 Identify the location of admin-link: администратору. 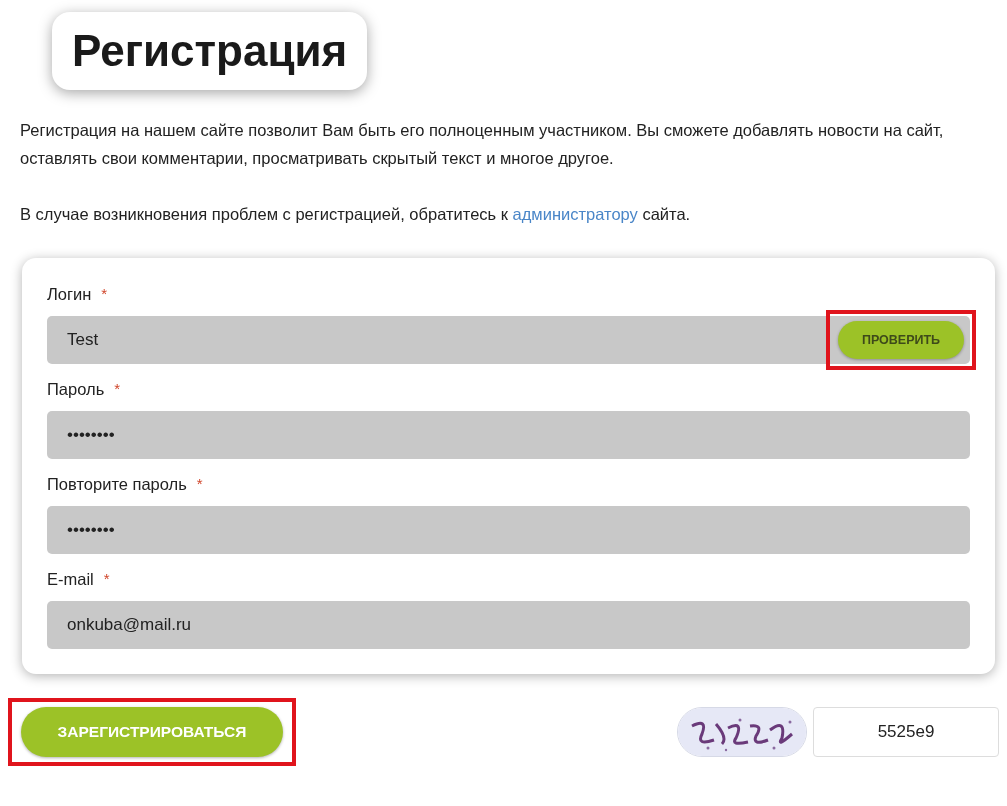
(575, 214).